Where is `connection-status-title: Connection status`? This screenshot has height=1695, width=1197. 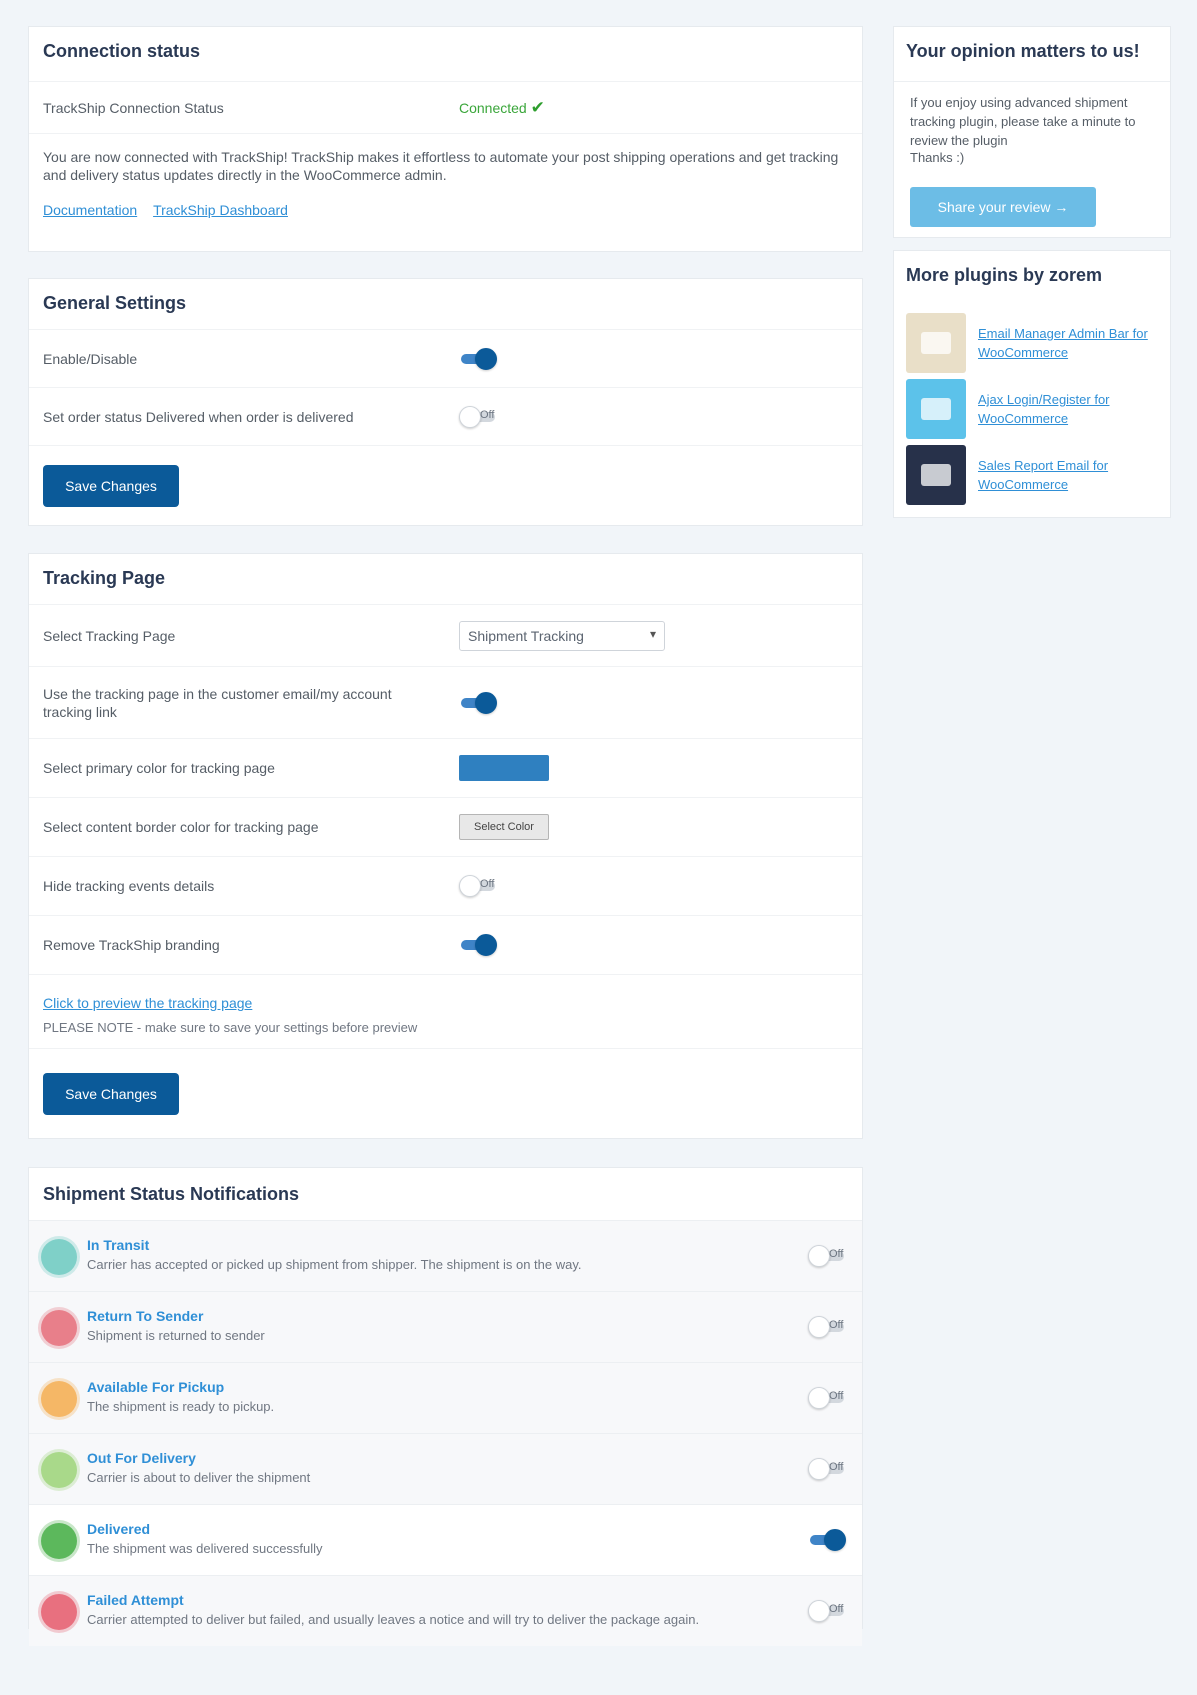 connection-status-title: Connection status is located at coordinates (122, 51).